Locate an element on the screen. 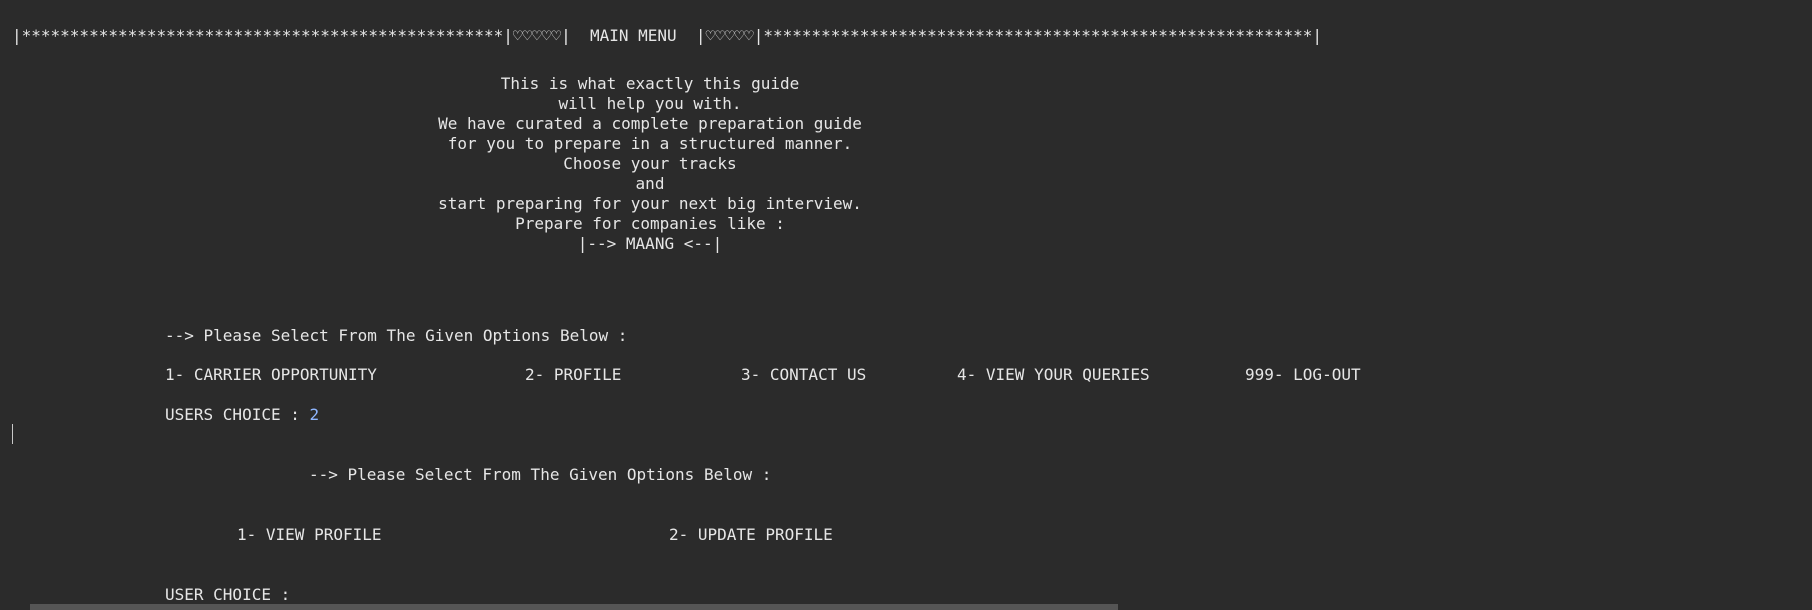 This screenshot has height=610, width=1812. option-update-profile: 2- UPDATE PROFILE is located at coordinates (751, 534).